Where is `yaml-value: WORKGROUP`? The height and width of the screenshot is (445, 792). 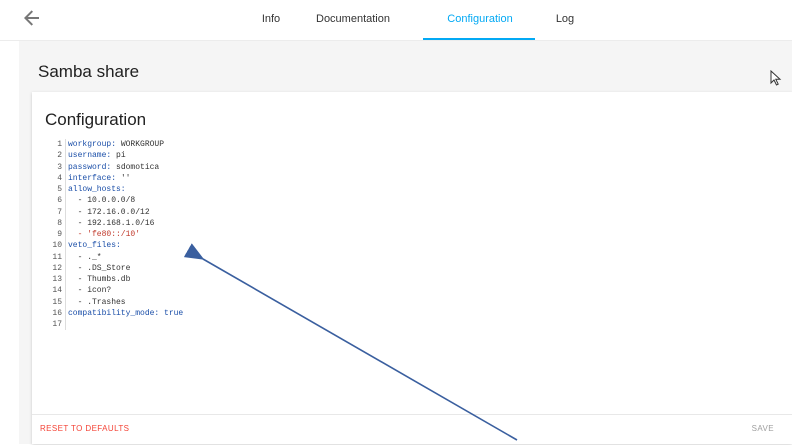
yaml-value: WORKGROUP is located at coordinates (140, 144).